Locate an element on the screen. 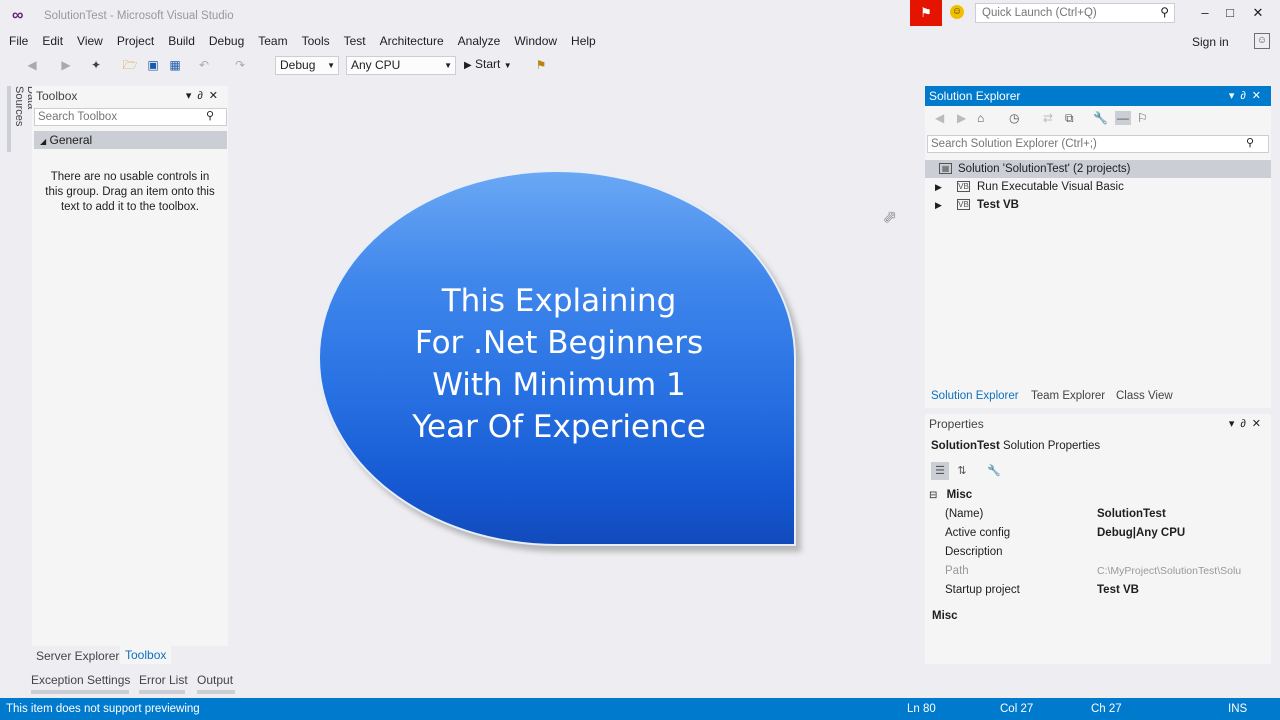 Image resolution: width=1280 pixels, height=720 pixels. back-icon: ◀ is located at coordinates (939, 118).